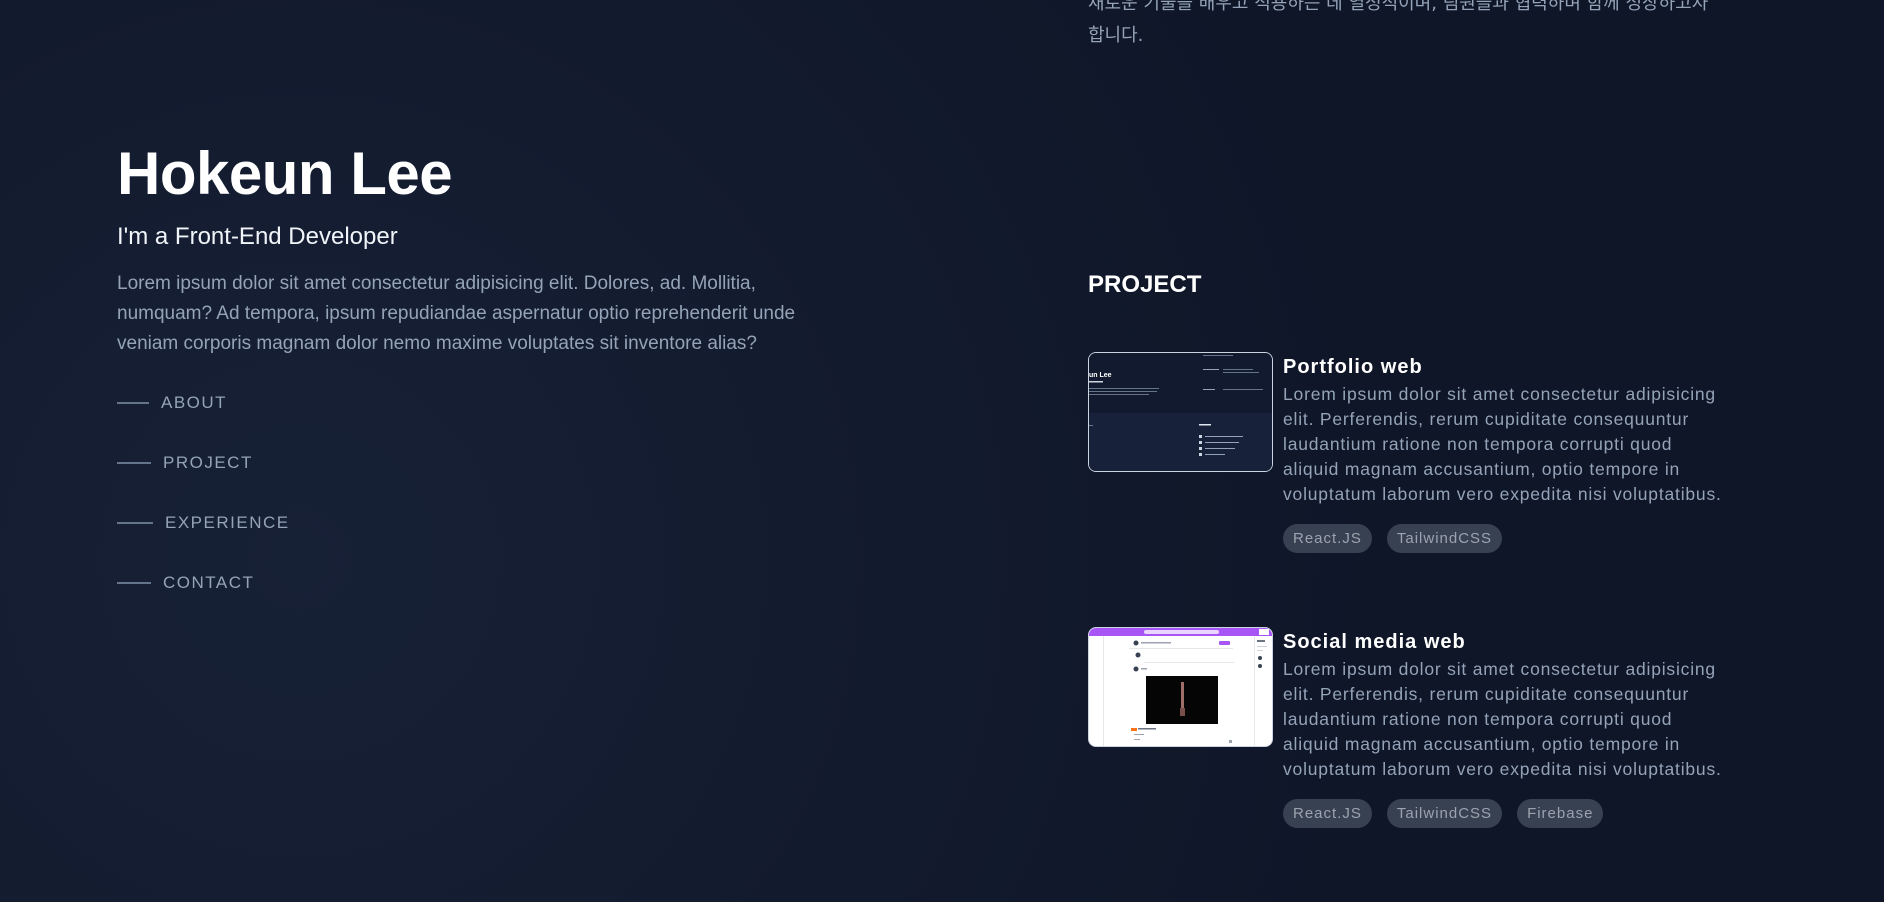 The width and height of the screenshot is (1884, 902). Describe the element at coordinates (1503, 367) in the screenshot. I see `project-title: Portfolio web` at that location.